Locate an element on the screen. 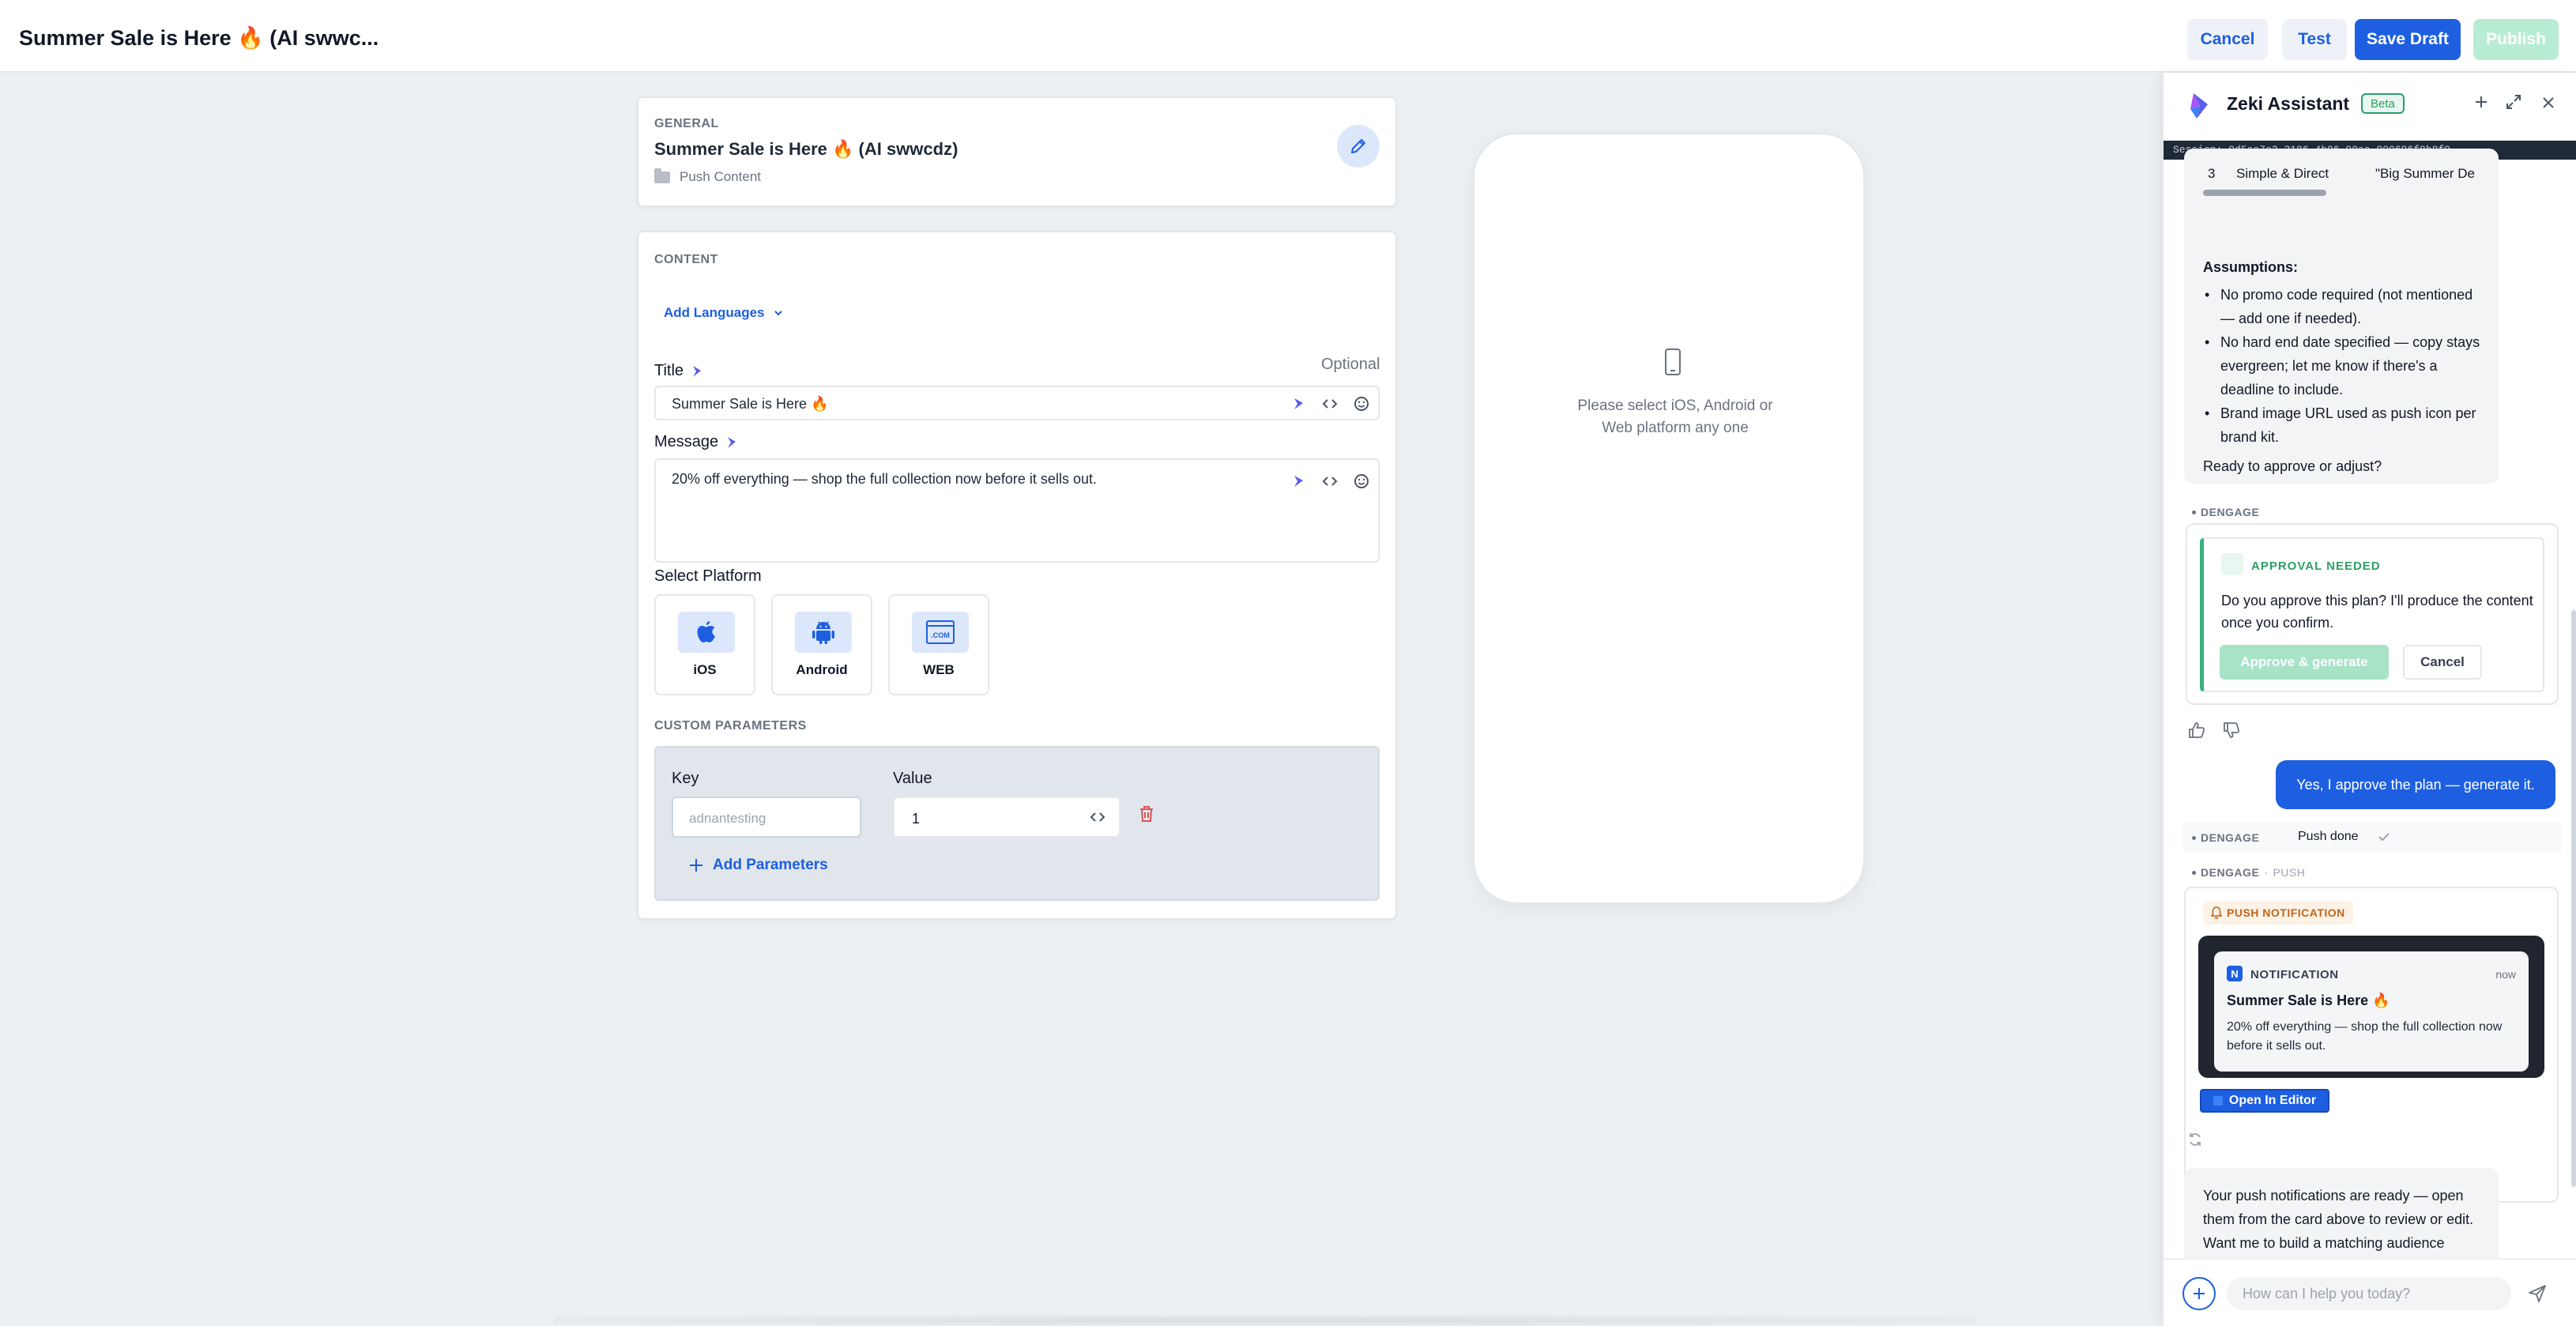 This screenshot has width=2576, height=1326. expand-icon is located at coordinates (2513, 104).